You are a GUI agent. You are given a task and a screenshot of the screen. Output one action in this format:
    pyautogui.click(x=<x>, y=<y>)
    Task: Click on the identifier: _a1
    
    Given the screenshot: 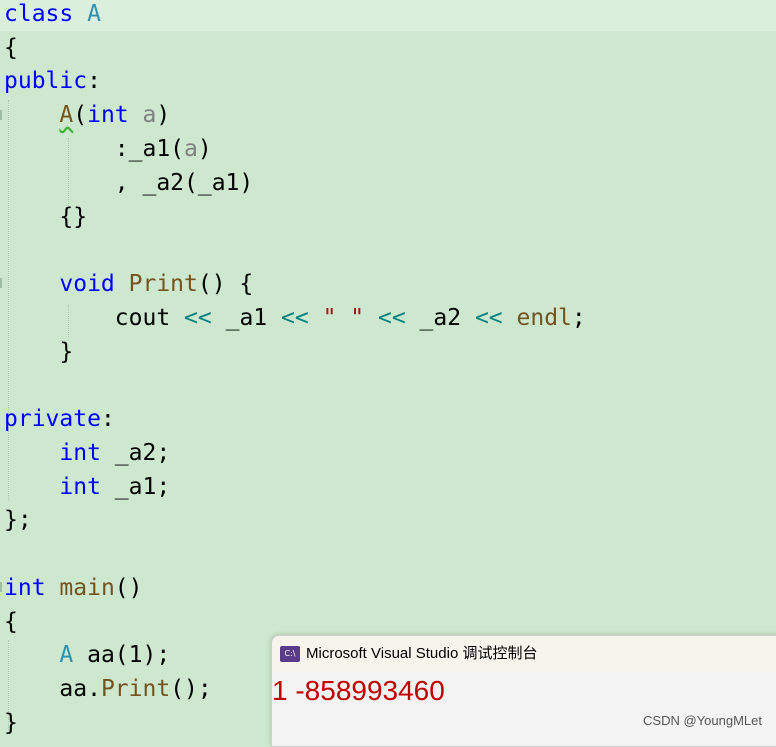 What is the action you would take?
    pyautogui.click(x=246, y=318)
    